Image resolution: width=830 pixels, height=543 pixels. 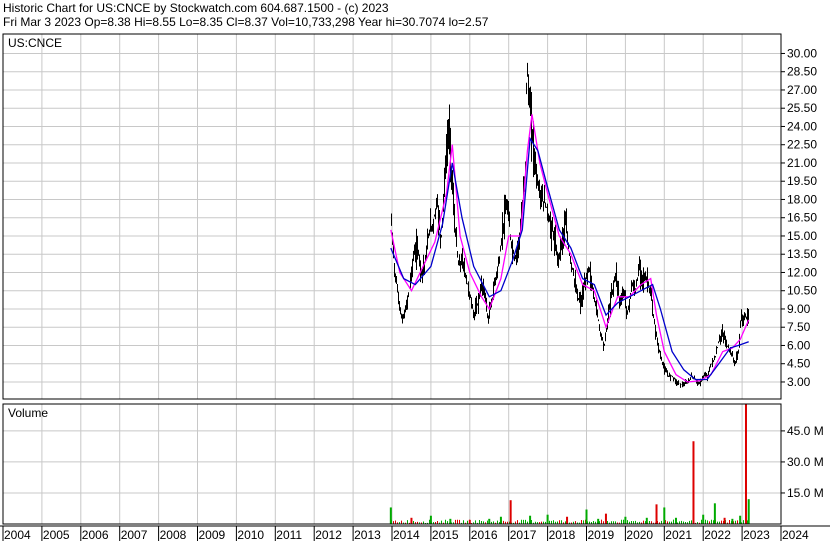 What do you see at coordinates (802, 199) in the screenshot?
I see `price-tick-label: 18.00` at bounding box center [802, 199].